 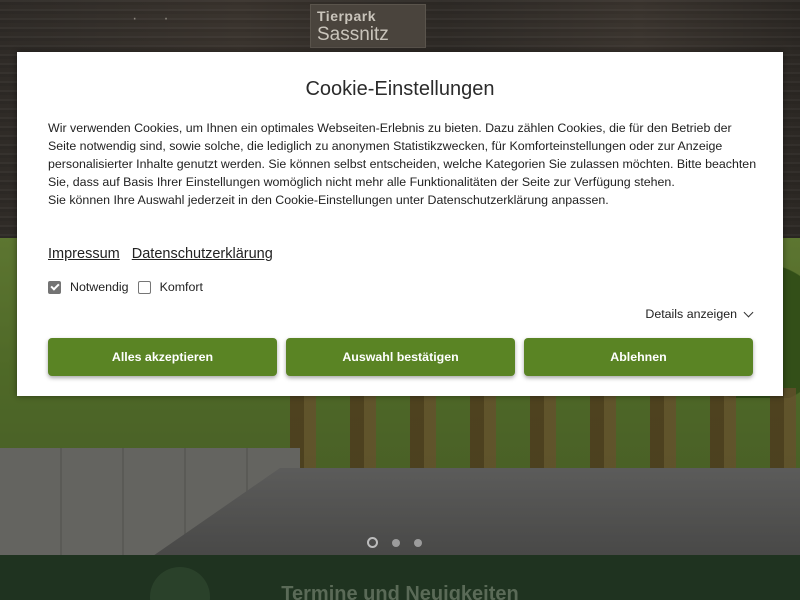 I want to click on consent-options: Notwendig Komfort, so click(x=130, y=287).